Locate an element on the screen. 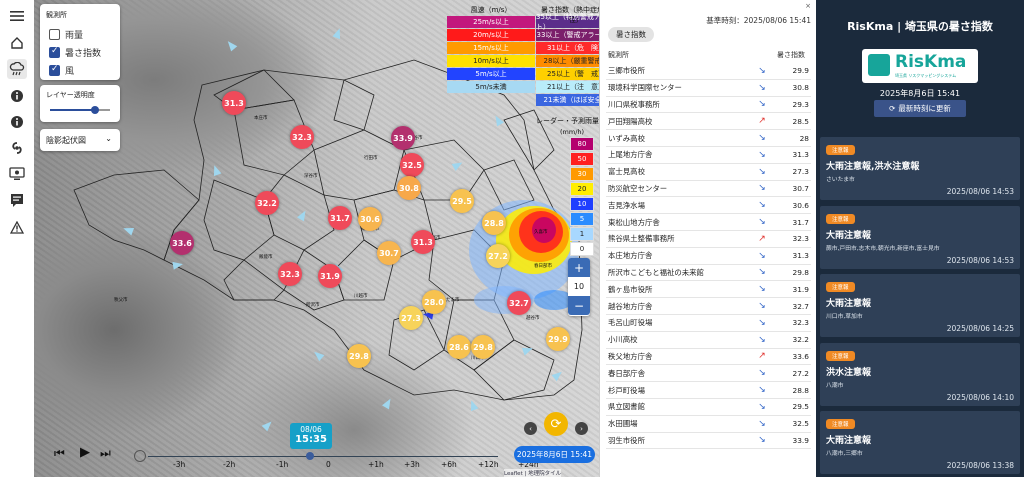 The image size is (1024, 477). alert-card: 注意報 大雨注意報 川口市,草加市 2025/08/06 14:25 is located at coordinates (920, 305).